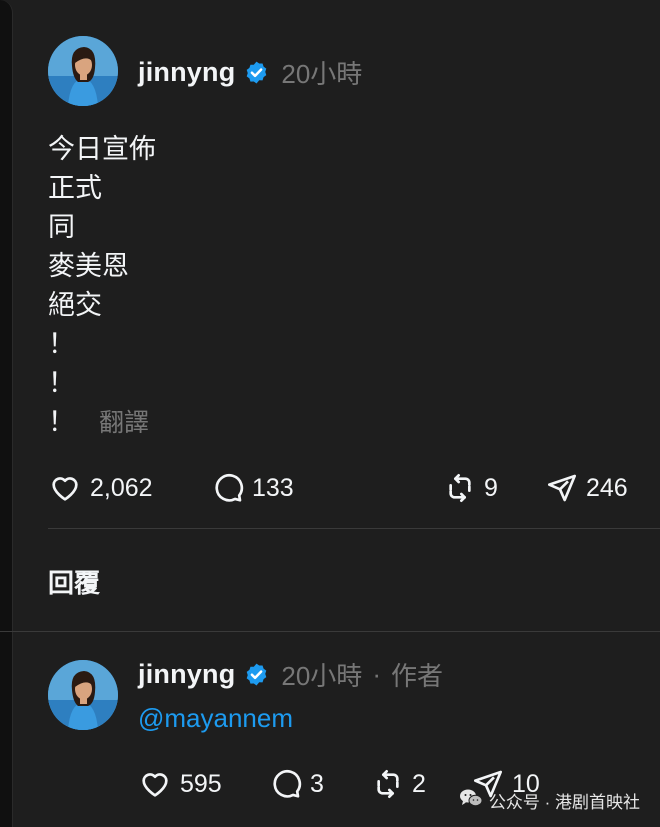 Image resolution: width=660 pixels, height=827 pixels. I want to click on like-button: 2,062, so click(130, 488).